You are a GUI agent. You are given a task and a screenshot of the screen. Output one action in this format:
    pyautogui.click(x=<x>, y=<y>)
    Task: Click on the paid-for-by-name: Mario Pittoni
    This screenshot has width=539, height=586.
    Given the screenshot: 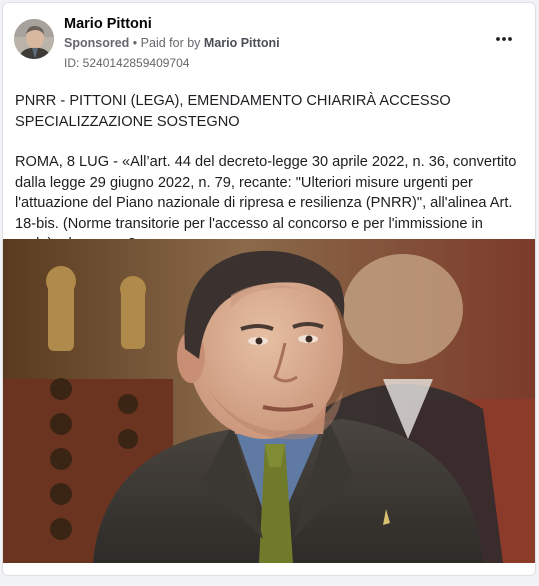 What is the action you would take?
    pyautogui.click(x=242, y=43)
    